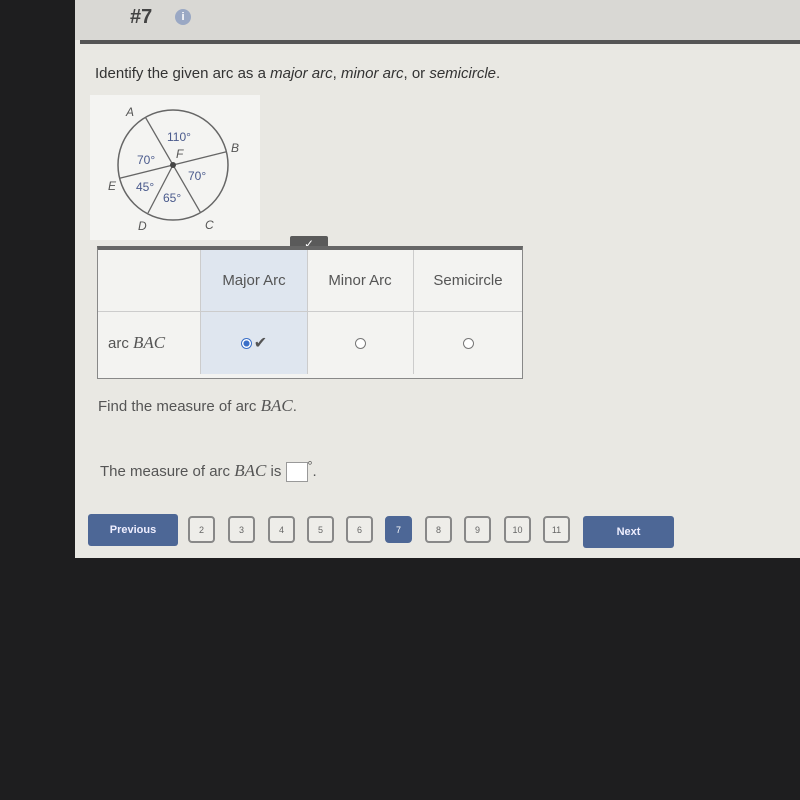  Describe the element at coordinates (296, 472) in the screenshot. I see `measure-input` at that location.